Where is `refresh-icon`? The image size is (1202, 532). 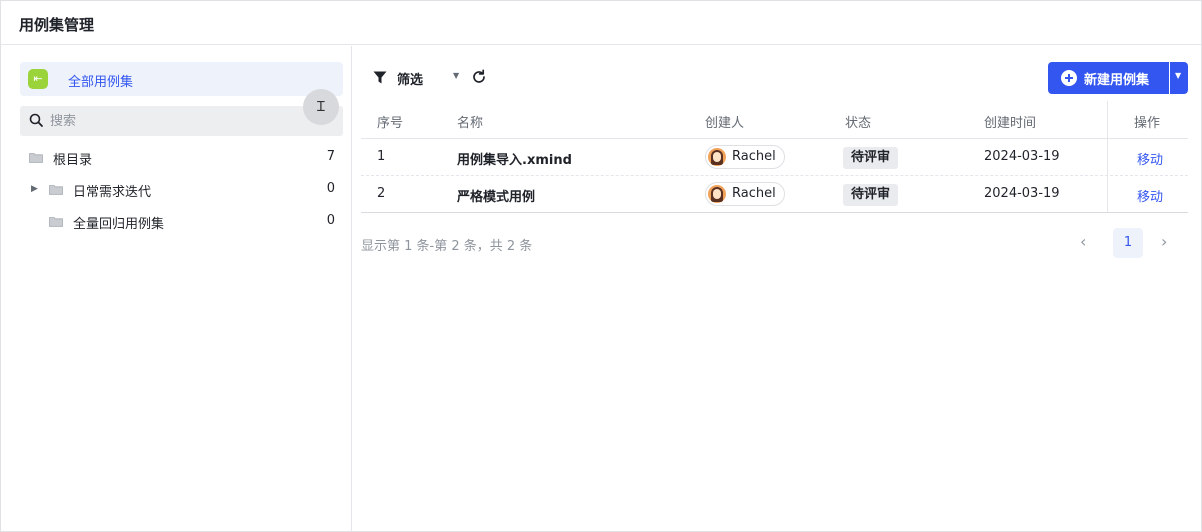
refresh-icon is located at coordinates (479, 77).